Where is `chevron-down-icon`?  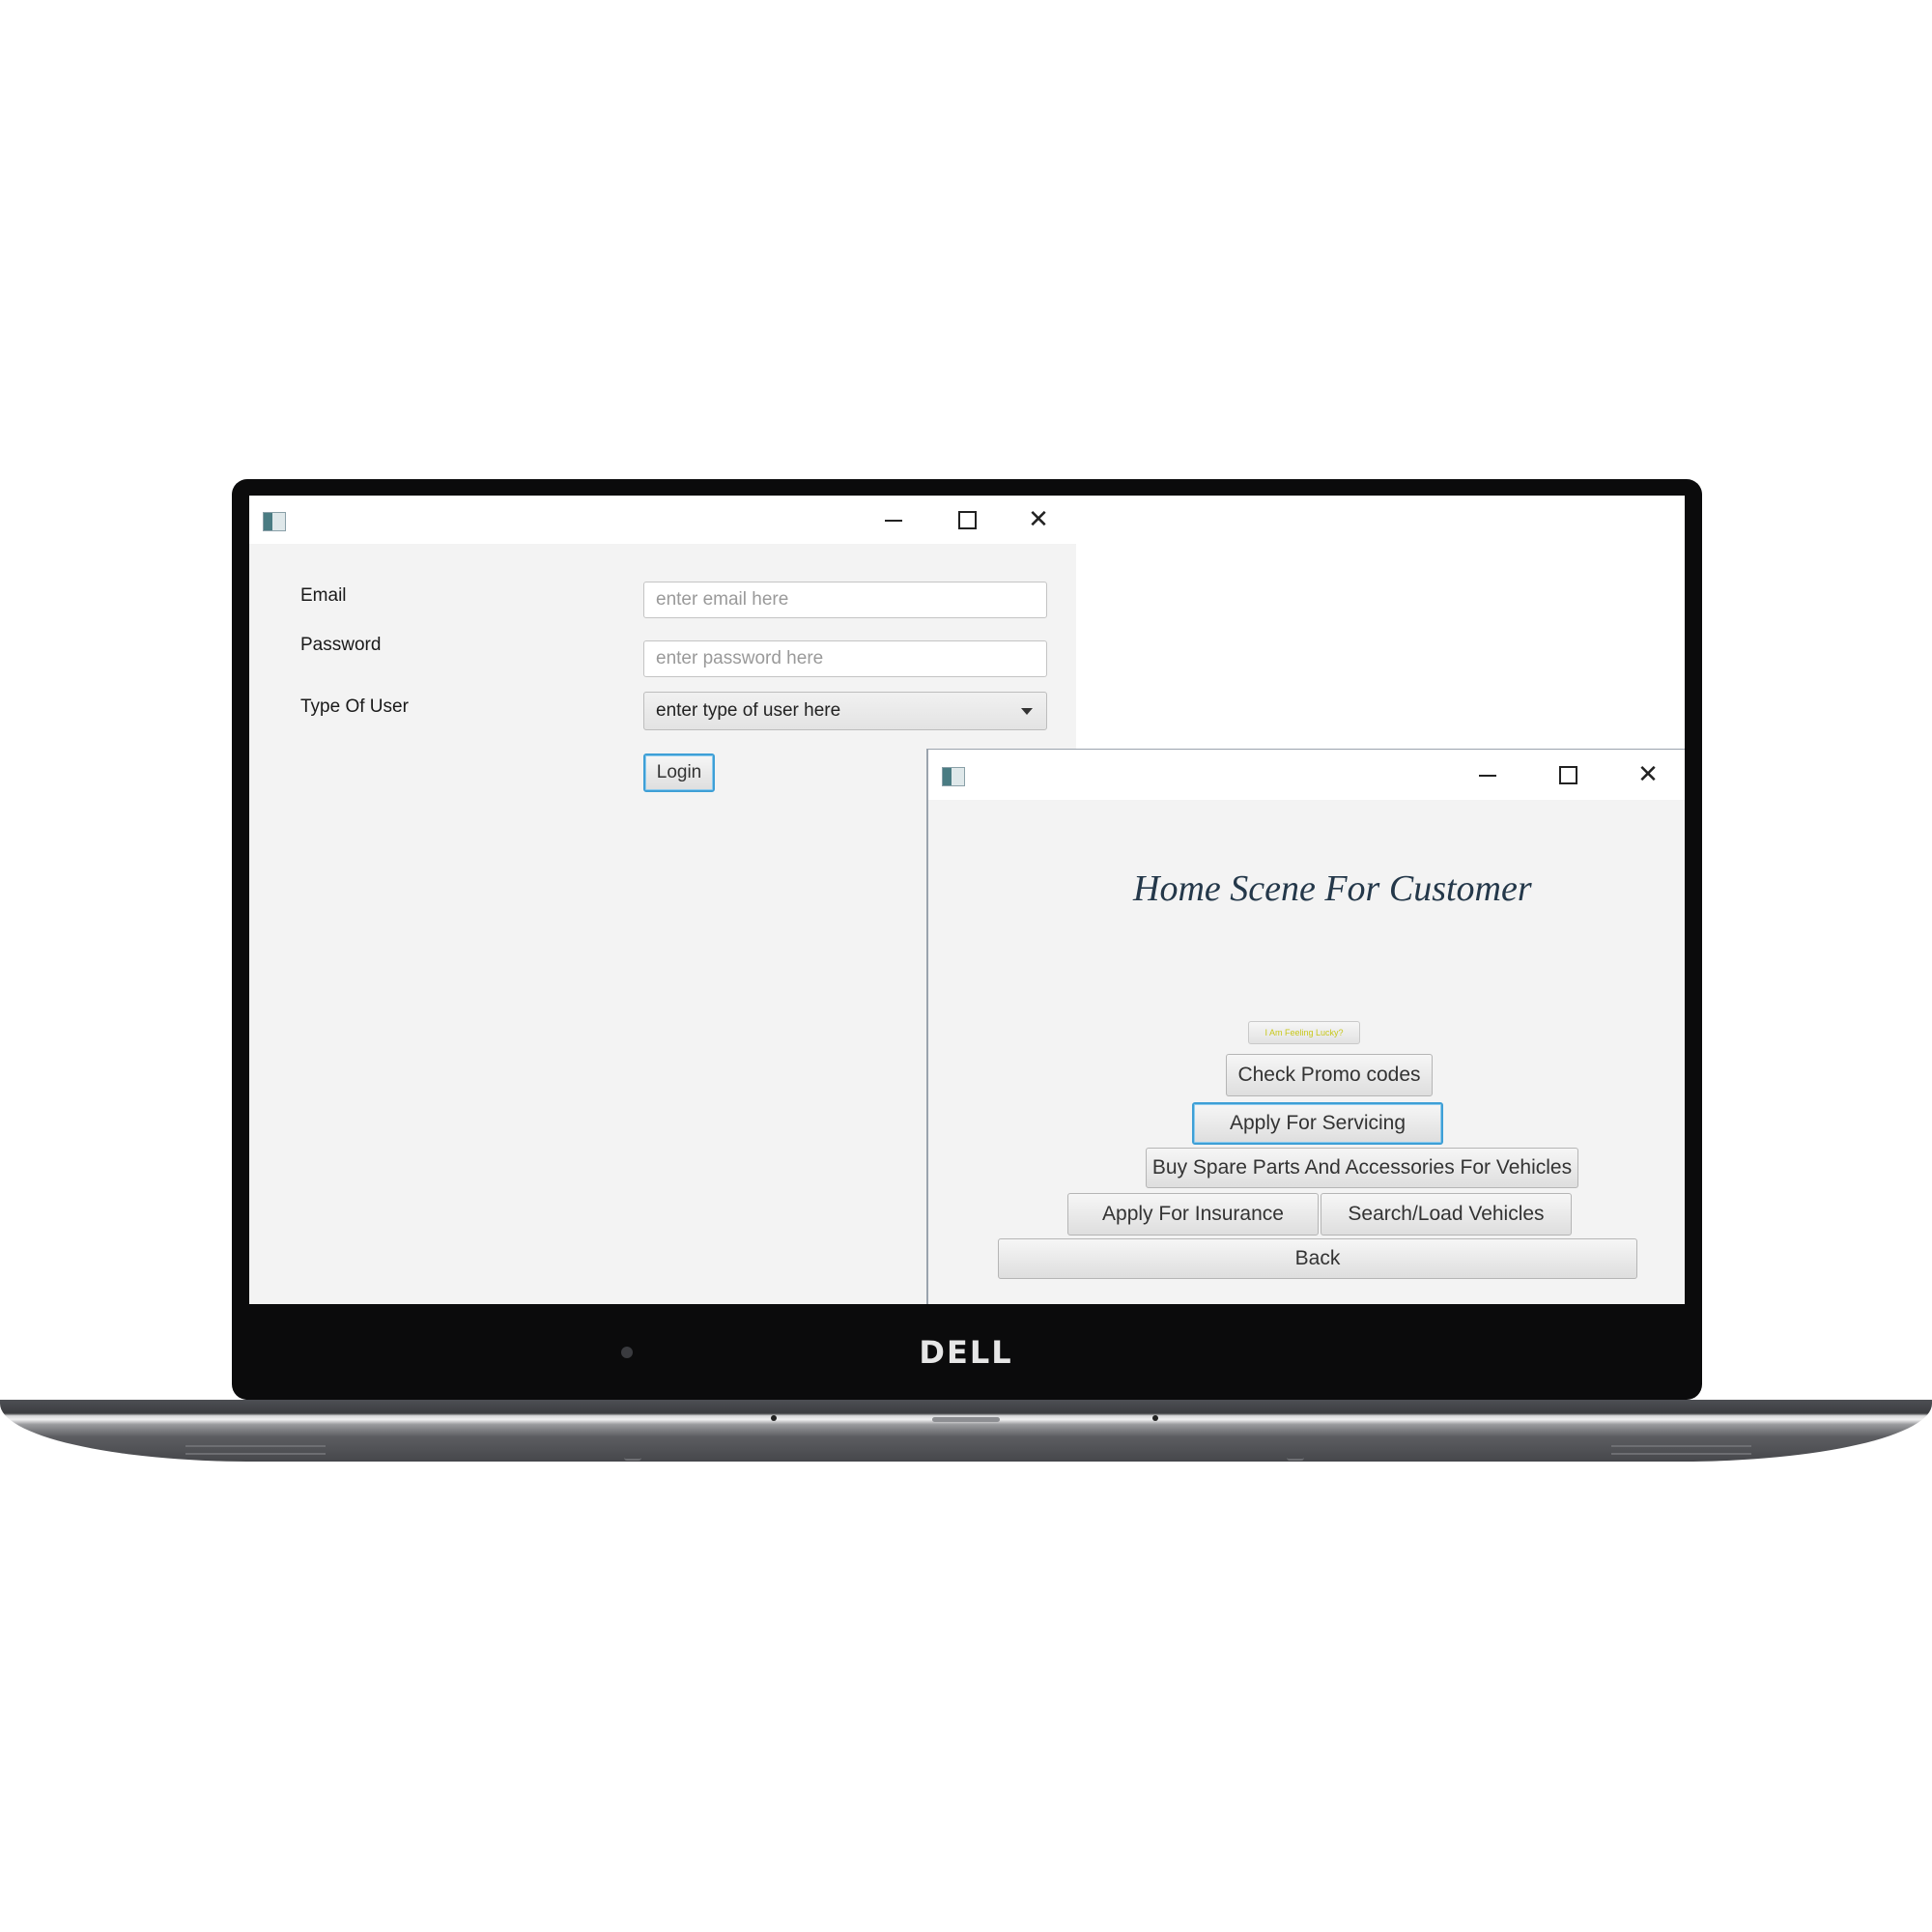 chevron-down-icon is located at coordinates (1027, 711).